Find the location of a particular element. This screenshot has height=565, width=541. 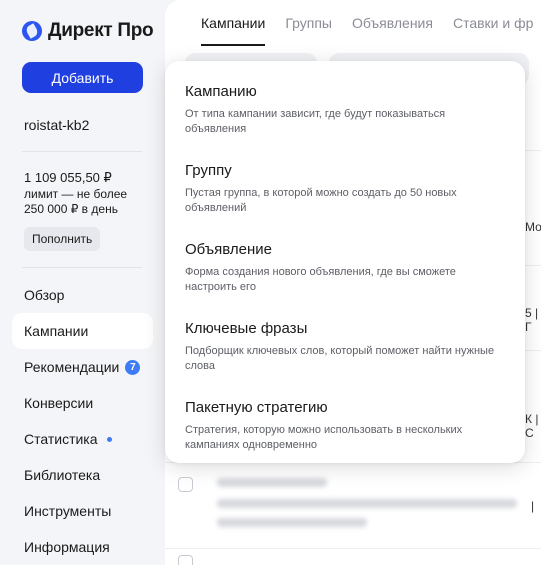

balance: 1 109 055,50 ₽ is located at coordinates (68, 177).